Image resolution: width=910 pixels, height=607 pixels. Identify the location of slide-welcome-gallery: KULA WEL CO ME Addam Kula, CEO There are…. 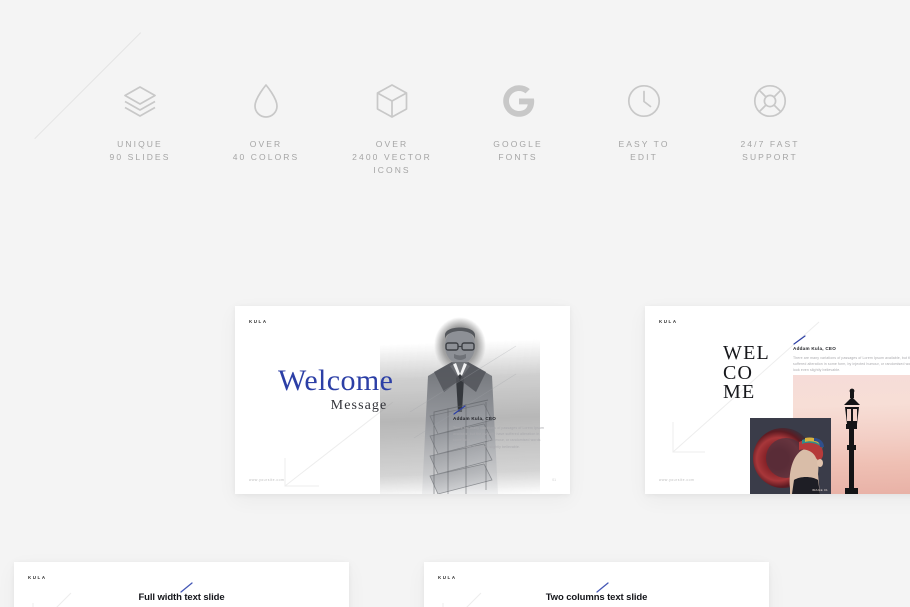
(777, 400).